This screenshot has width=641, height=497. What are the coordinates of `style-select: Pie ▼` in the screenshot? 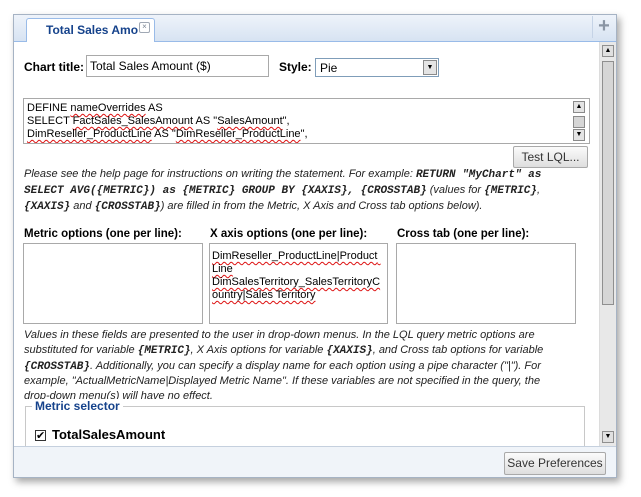 It's located at (377, 67).